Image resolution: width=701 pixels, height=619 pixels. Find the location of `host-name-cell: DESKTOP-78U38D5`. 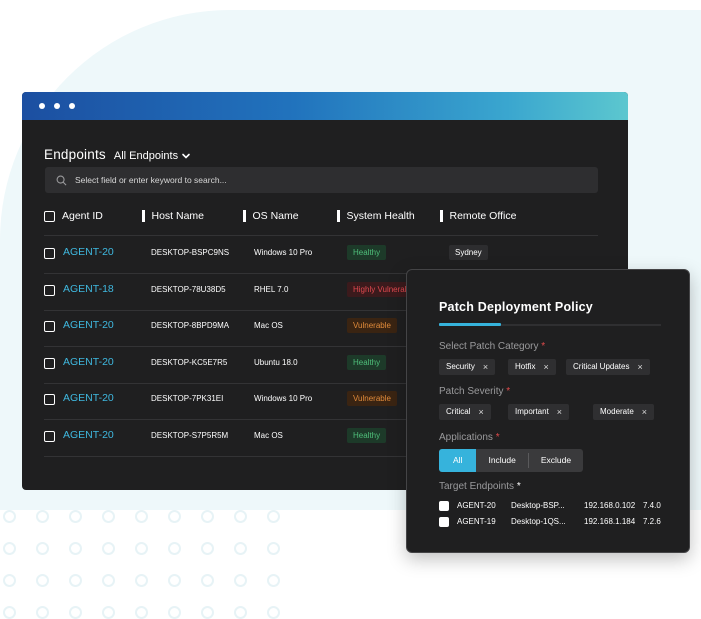

host-name-cell: DESKTOP-78U38D5 is located at coordinates (188, 289).